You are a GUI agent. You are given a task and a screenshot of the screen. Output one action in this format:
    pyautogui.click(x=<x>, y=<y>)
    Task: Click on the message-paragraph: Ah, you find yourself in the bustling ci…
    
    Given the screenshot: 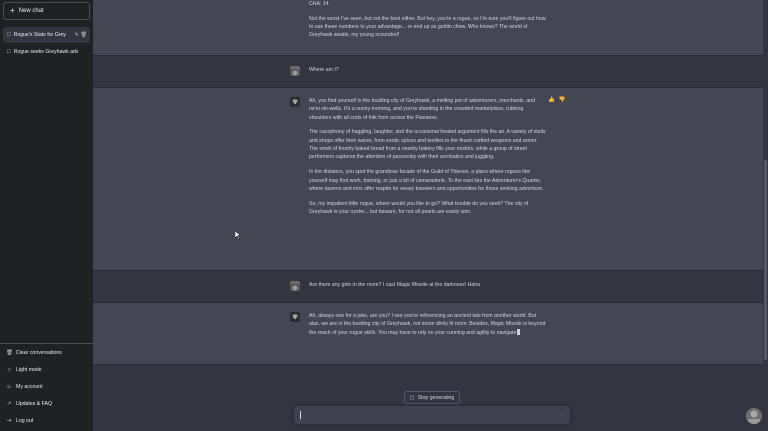 What is the action you would take?
    pyautogui.click(x=422, y=109)
    